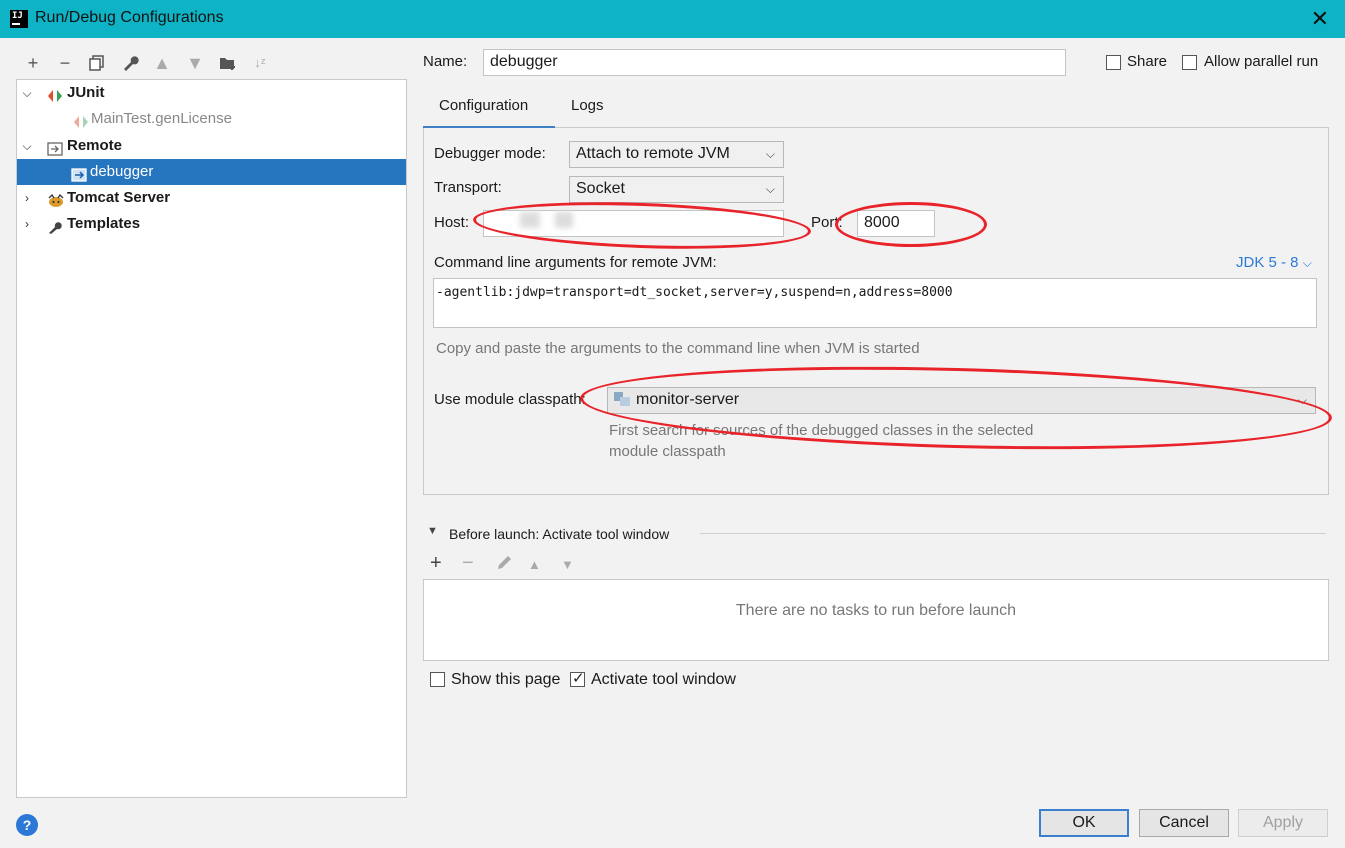 This screenshot has width=1345, height=848. I want to click on cancel-button: Cancel, so click(1184, 823).